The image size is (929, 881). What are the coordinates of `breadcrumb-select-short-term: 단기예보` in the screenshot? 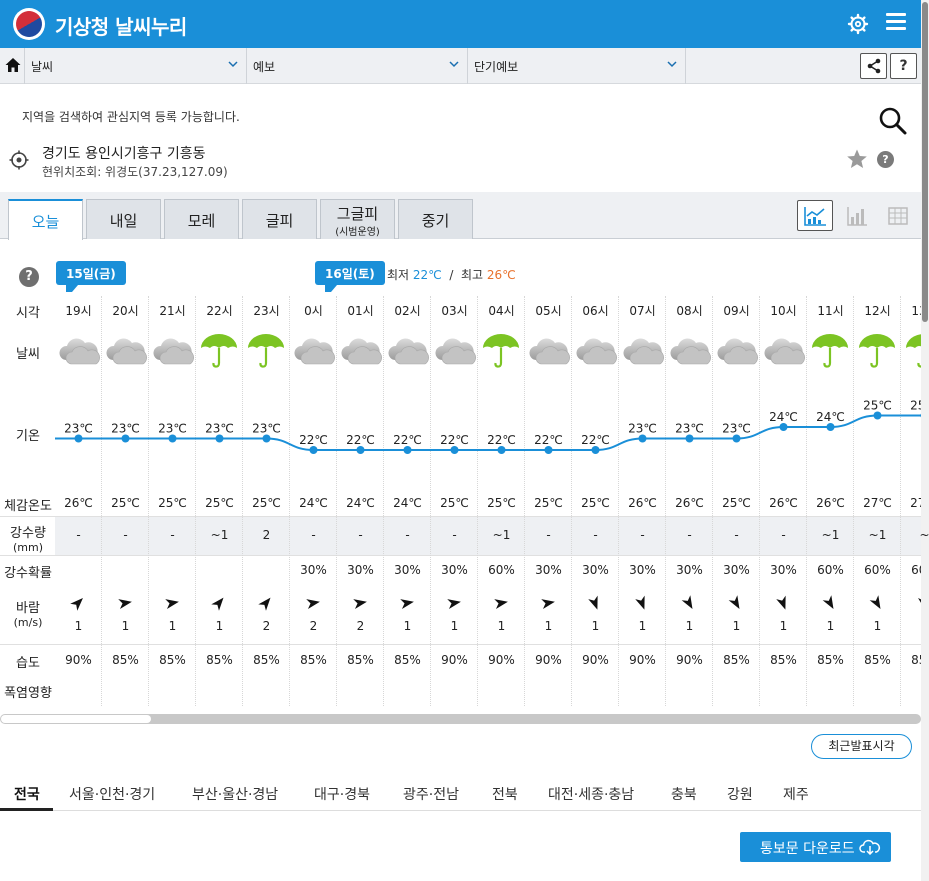 It's located at (576, 66).